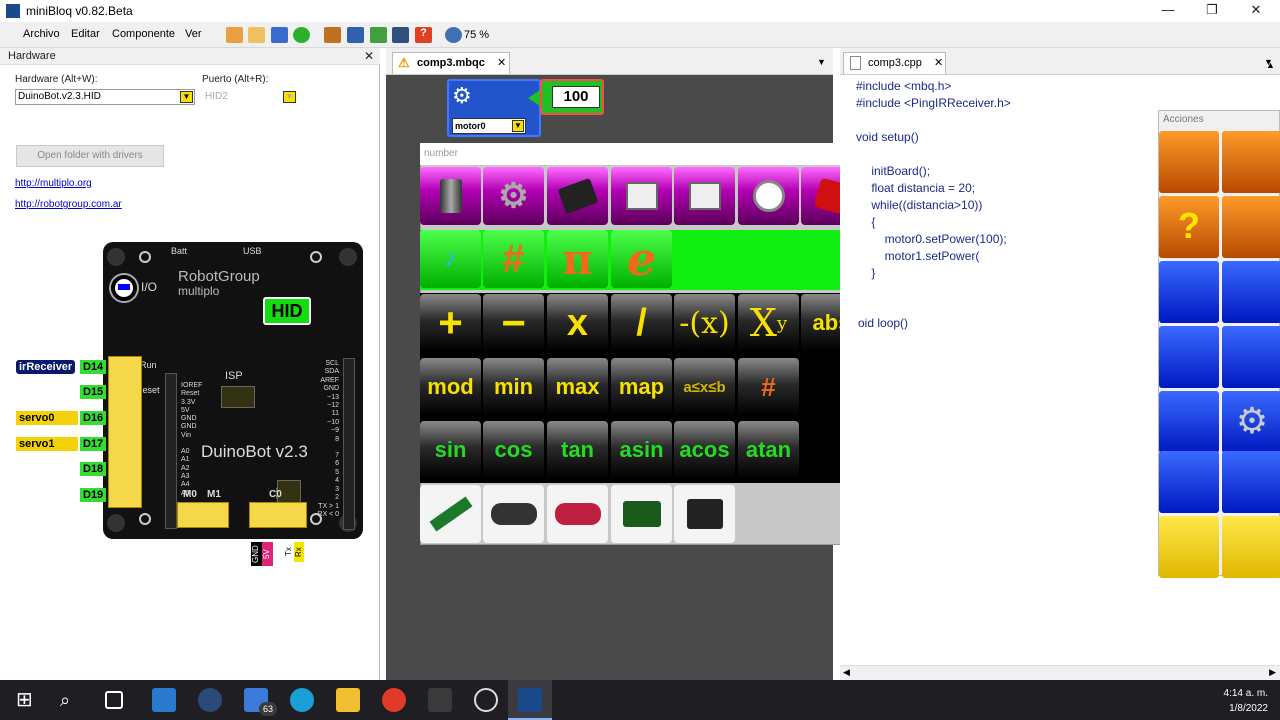 The height and width of the screenshot is (720, 1280). Describe the element at coordinates (85, 34) in the screenshot. I see `menu-editar: Editar` at that location.